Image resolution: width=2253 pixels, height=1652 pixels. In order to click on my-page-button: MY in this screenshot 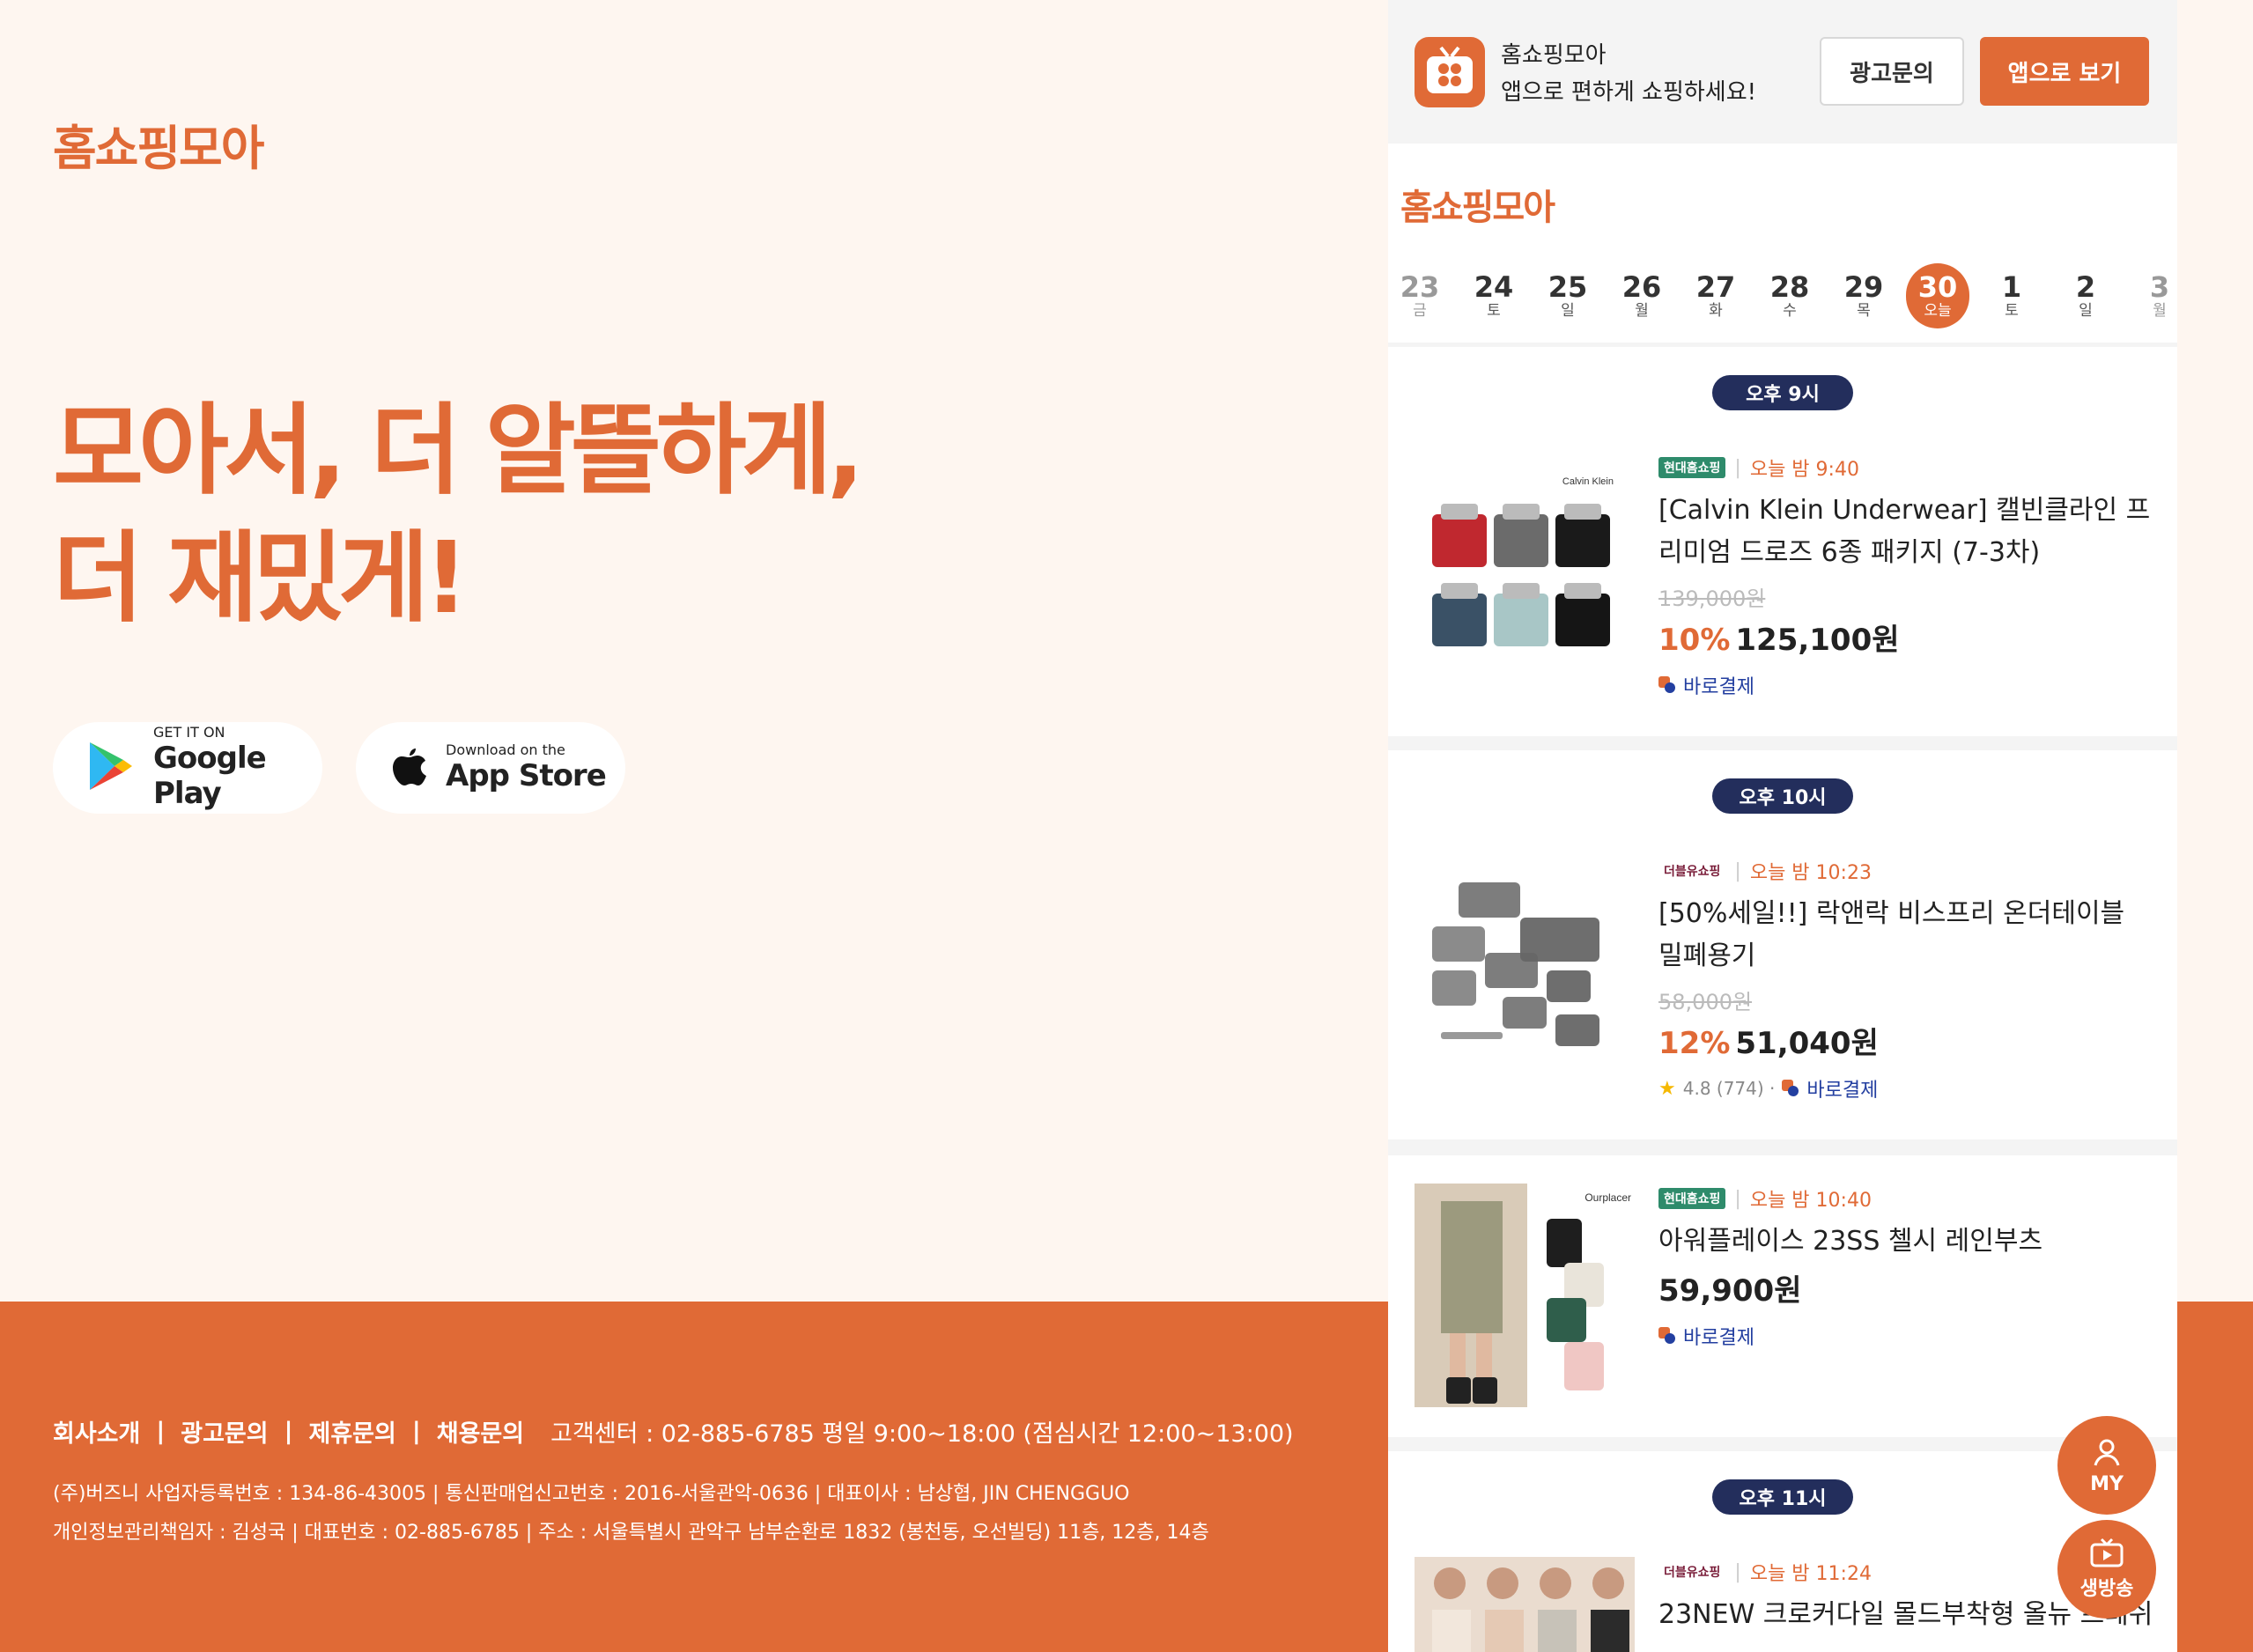, I will do `click(2106, 1465)`.